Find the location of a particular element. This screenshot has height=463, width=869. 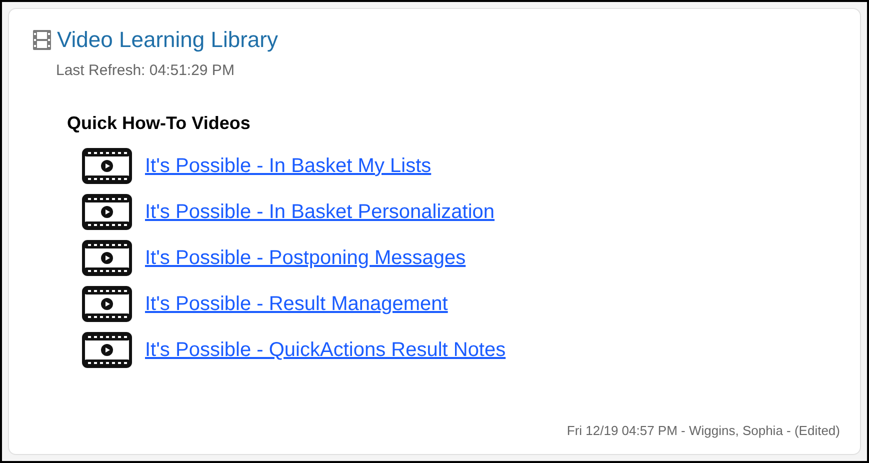

video-link: It's Possible - In Basket My Lists is located at coordinates (288, 166).